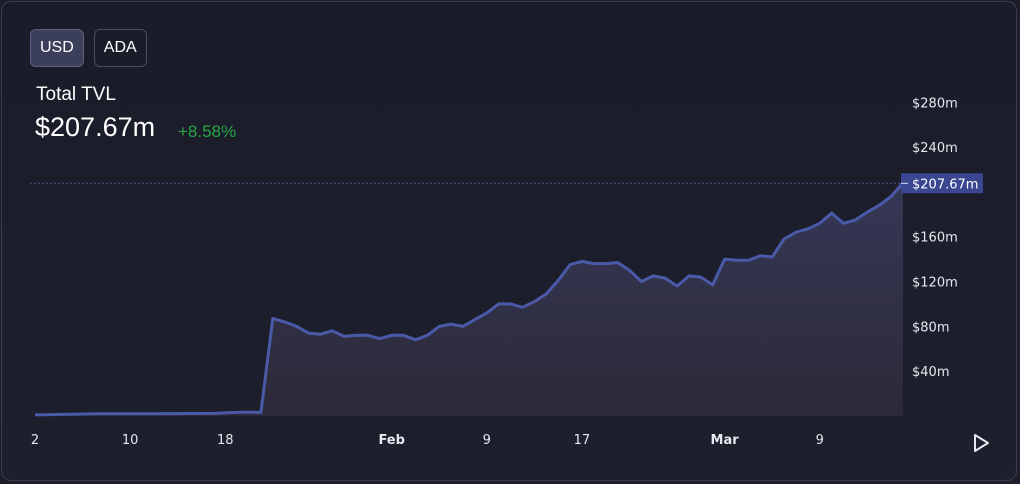  I want to click on x-tick-label: 18, so click(225, 440).